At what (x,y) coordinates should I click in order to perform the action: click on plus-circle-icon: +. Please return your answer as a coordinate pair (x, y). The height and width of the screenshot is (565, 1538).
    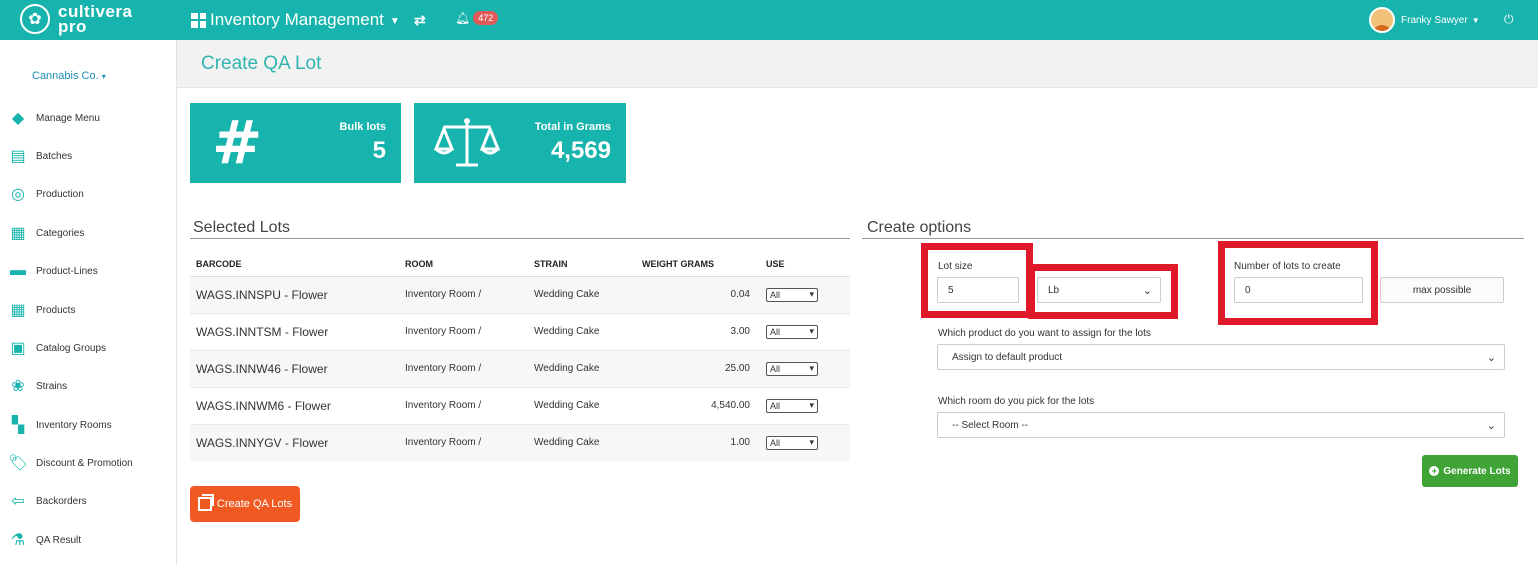
    Looking at the image, I should click on (1434, 471).